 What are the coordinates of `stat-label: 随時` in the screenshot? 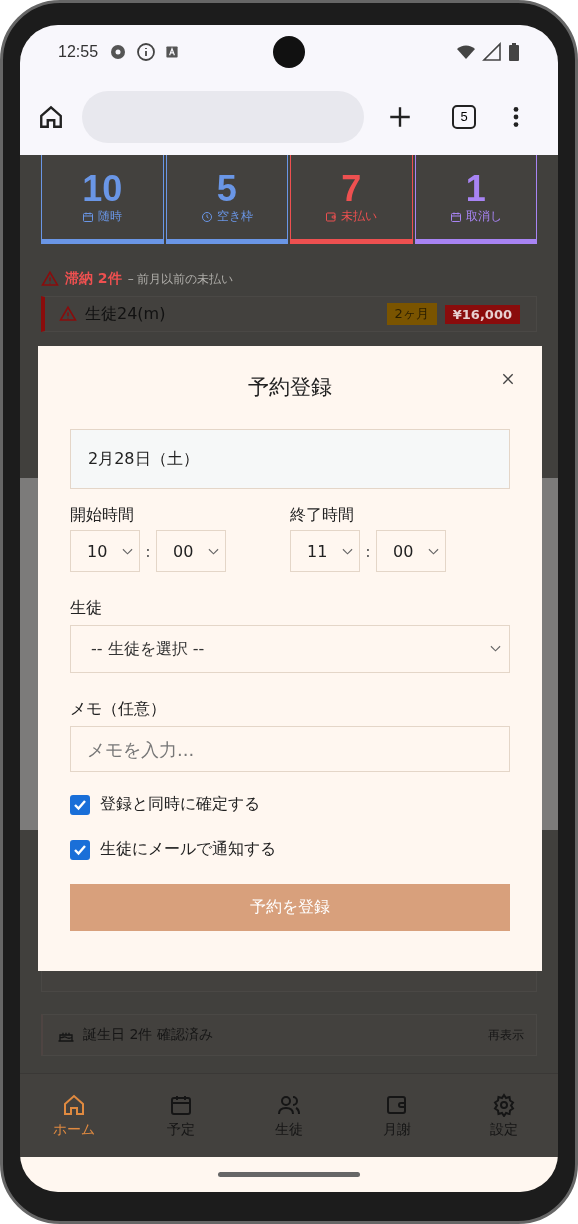 It's located at (110, 217).